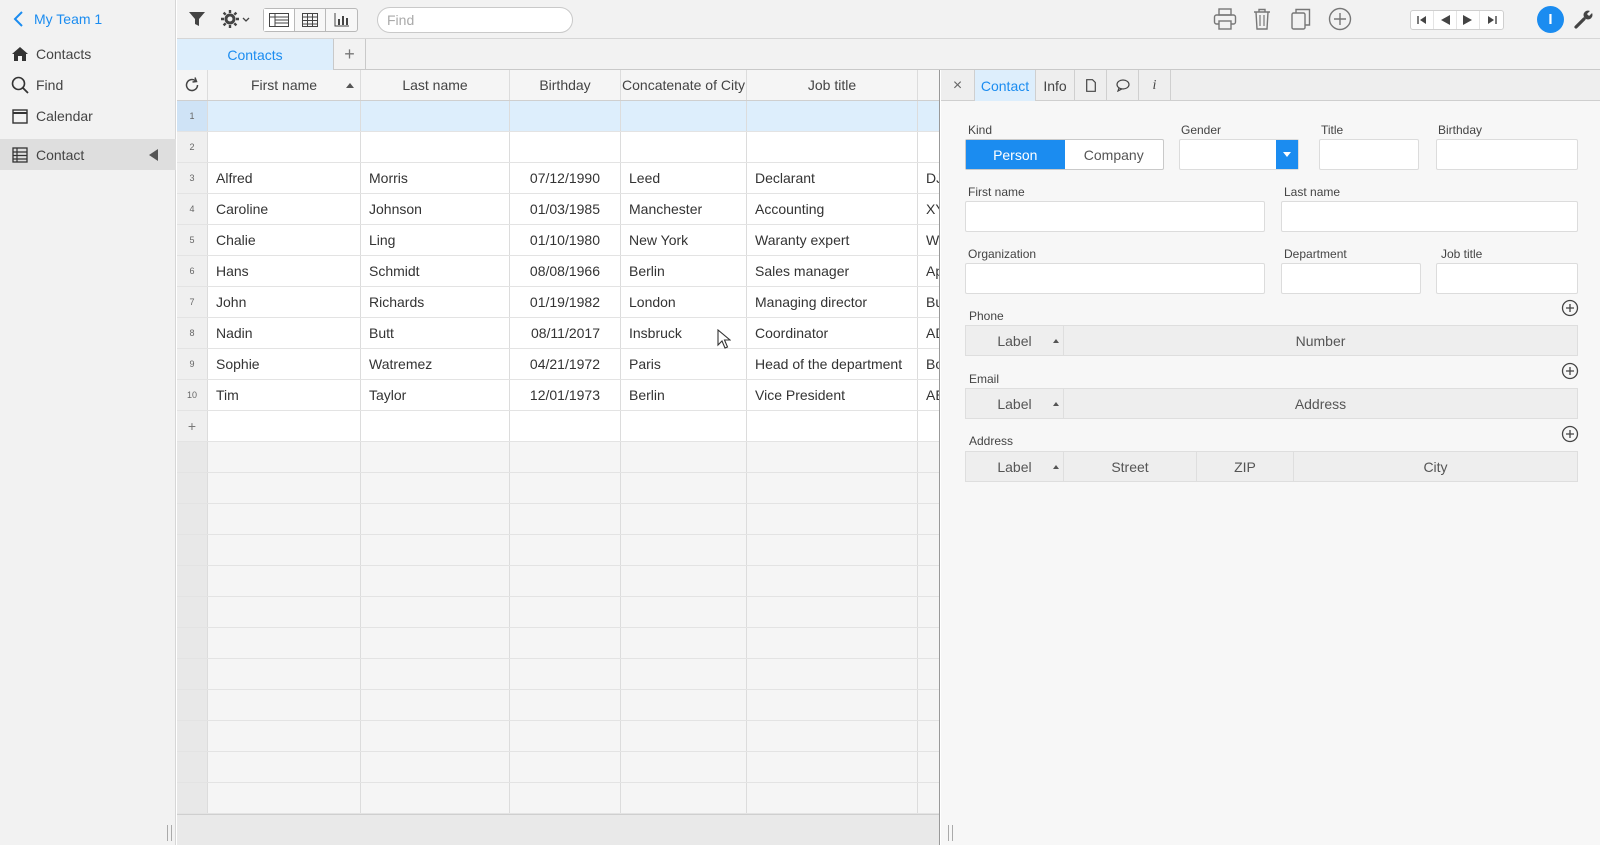 The image size is (1600, 845). Describe the element at coordinates (1055, 85) in the screenshot. I see `tab-info: Info` at that location.